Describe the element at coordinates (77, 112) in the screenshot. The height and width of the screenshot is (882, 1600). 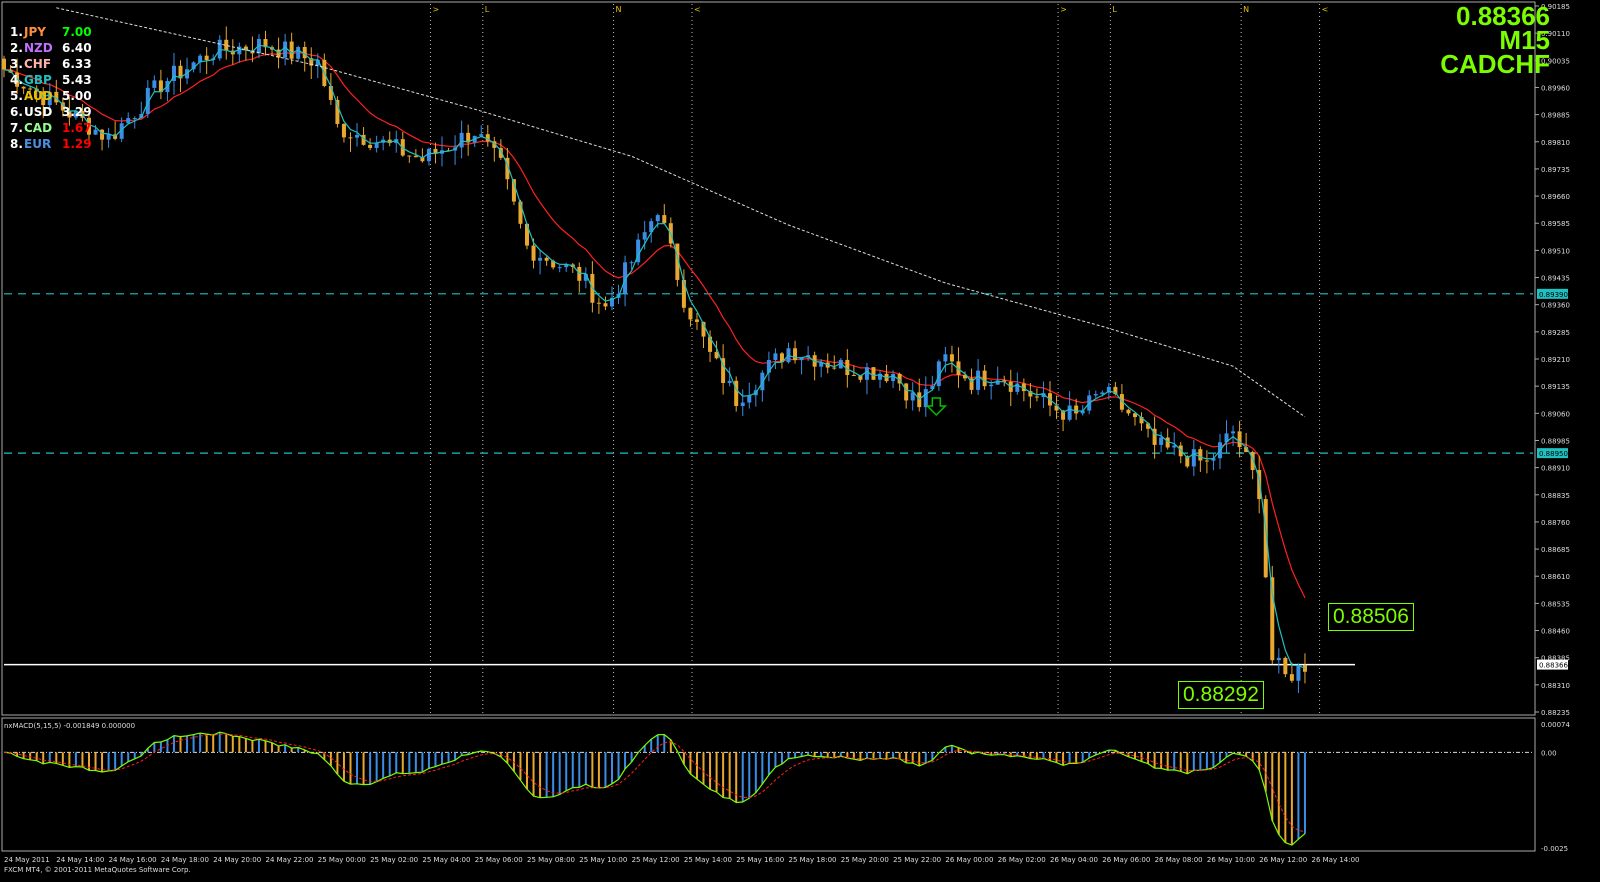
I see `strength-value: 3.29` at that location.